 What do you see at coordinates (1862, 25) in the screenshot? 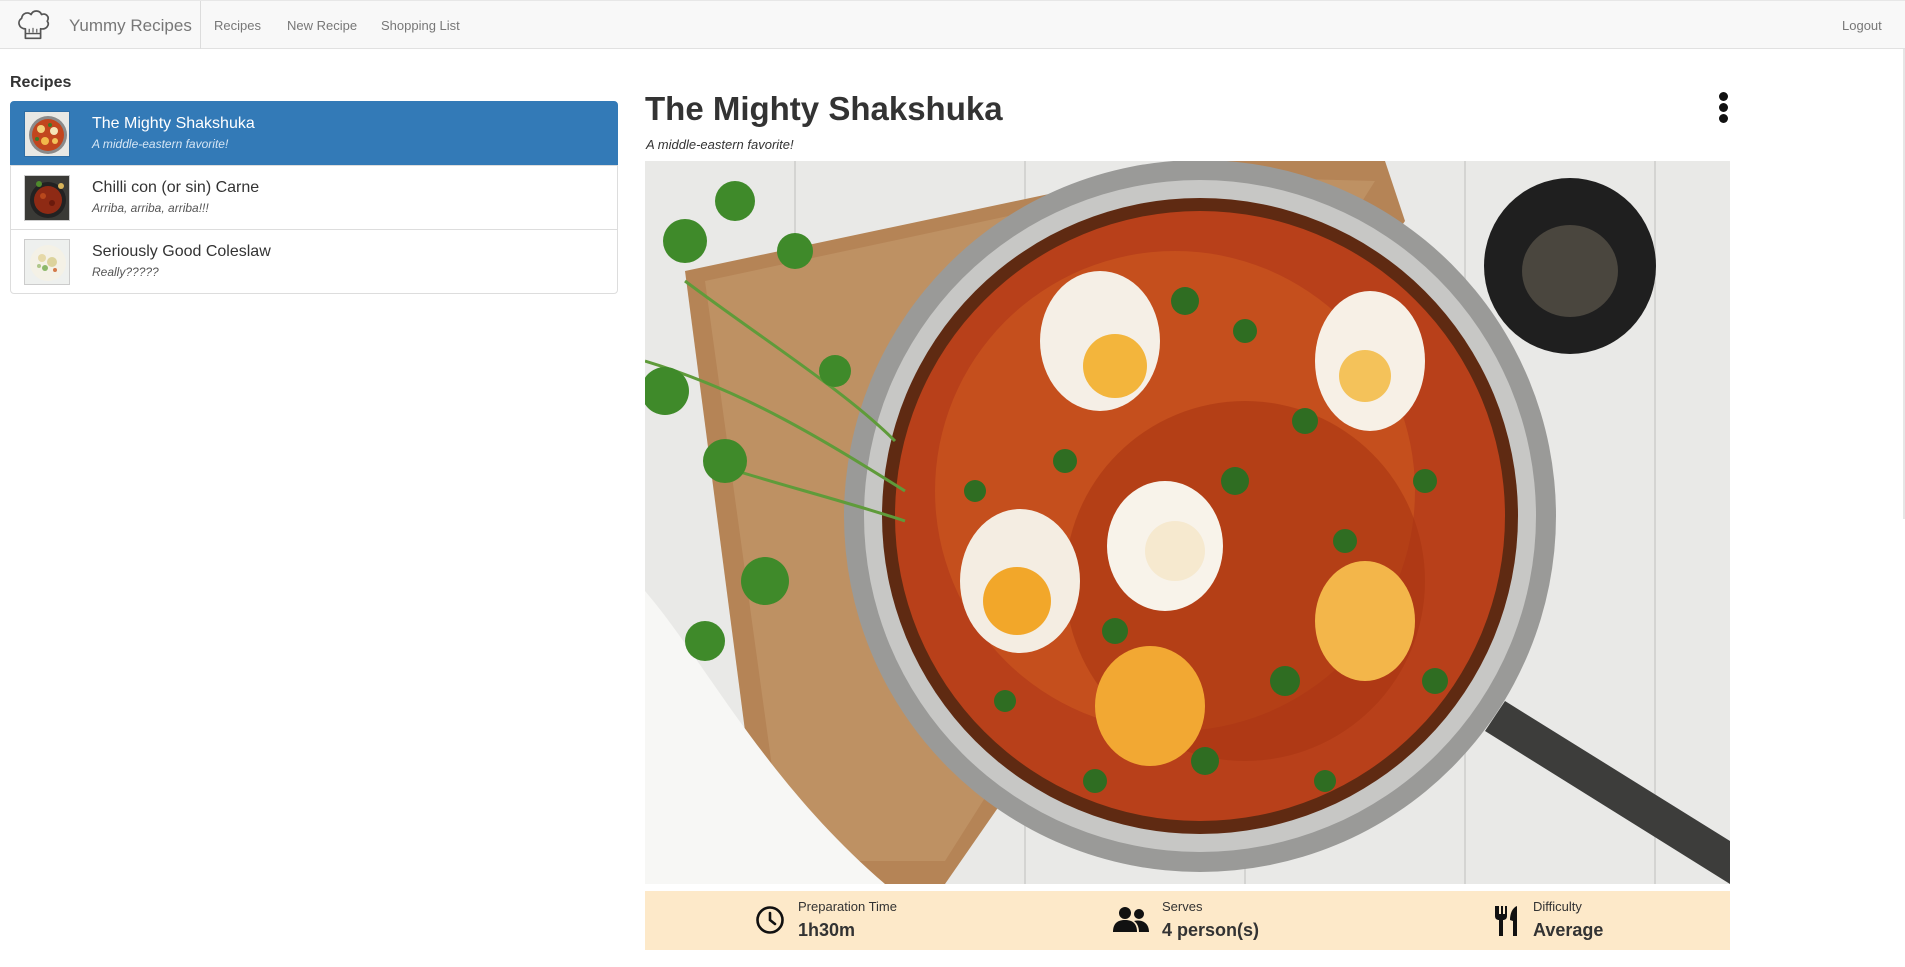
I see `logout-link: Logout` at bounding box center [1862, 25].